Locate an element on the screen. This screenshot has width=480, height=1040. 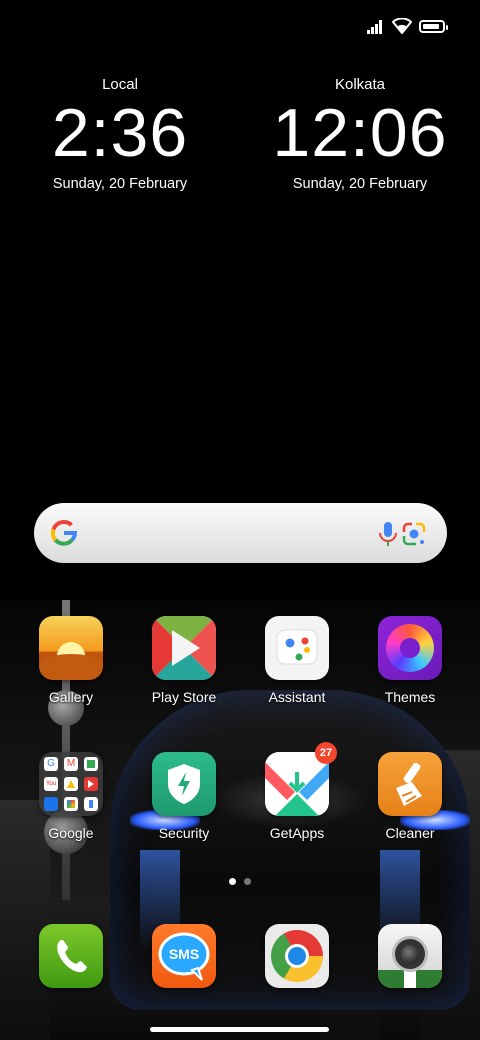
app-google-folder: G M You Google is located at coordinates (71, 796).